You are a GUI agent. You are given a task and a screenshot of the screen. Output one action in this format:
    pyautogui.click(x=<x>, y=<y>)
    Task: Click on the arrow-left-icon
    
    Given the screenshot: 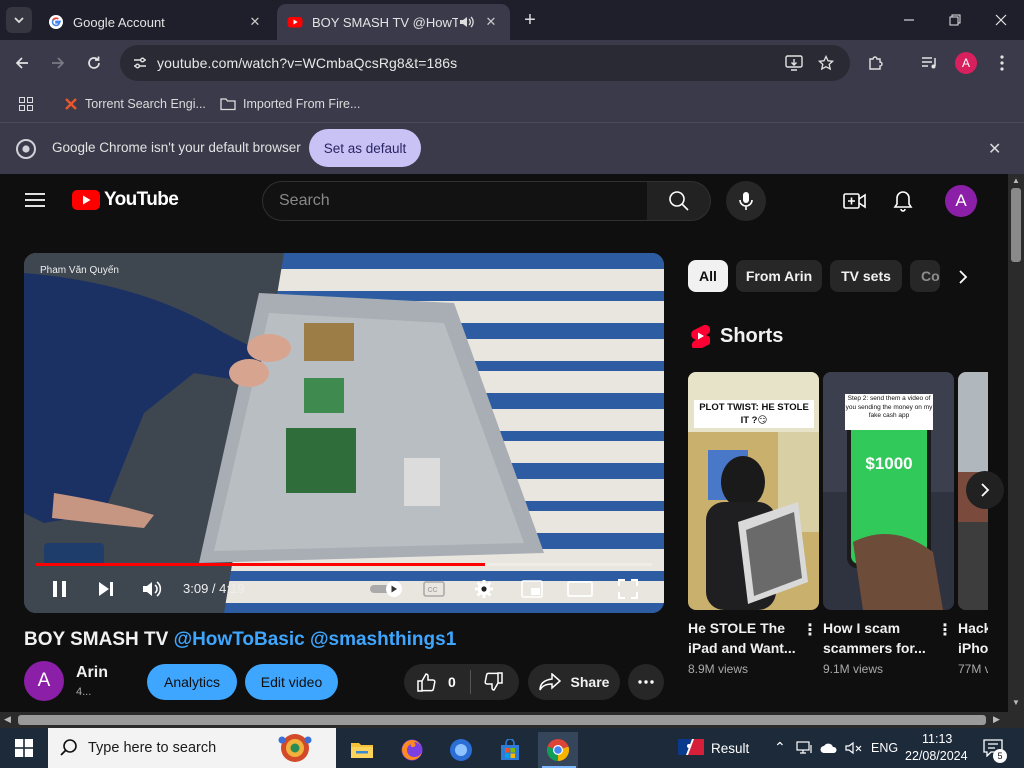 What is the action you would take?
    pyautogui.click(x=21, y=63)
    